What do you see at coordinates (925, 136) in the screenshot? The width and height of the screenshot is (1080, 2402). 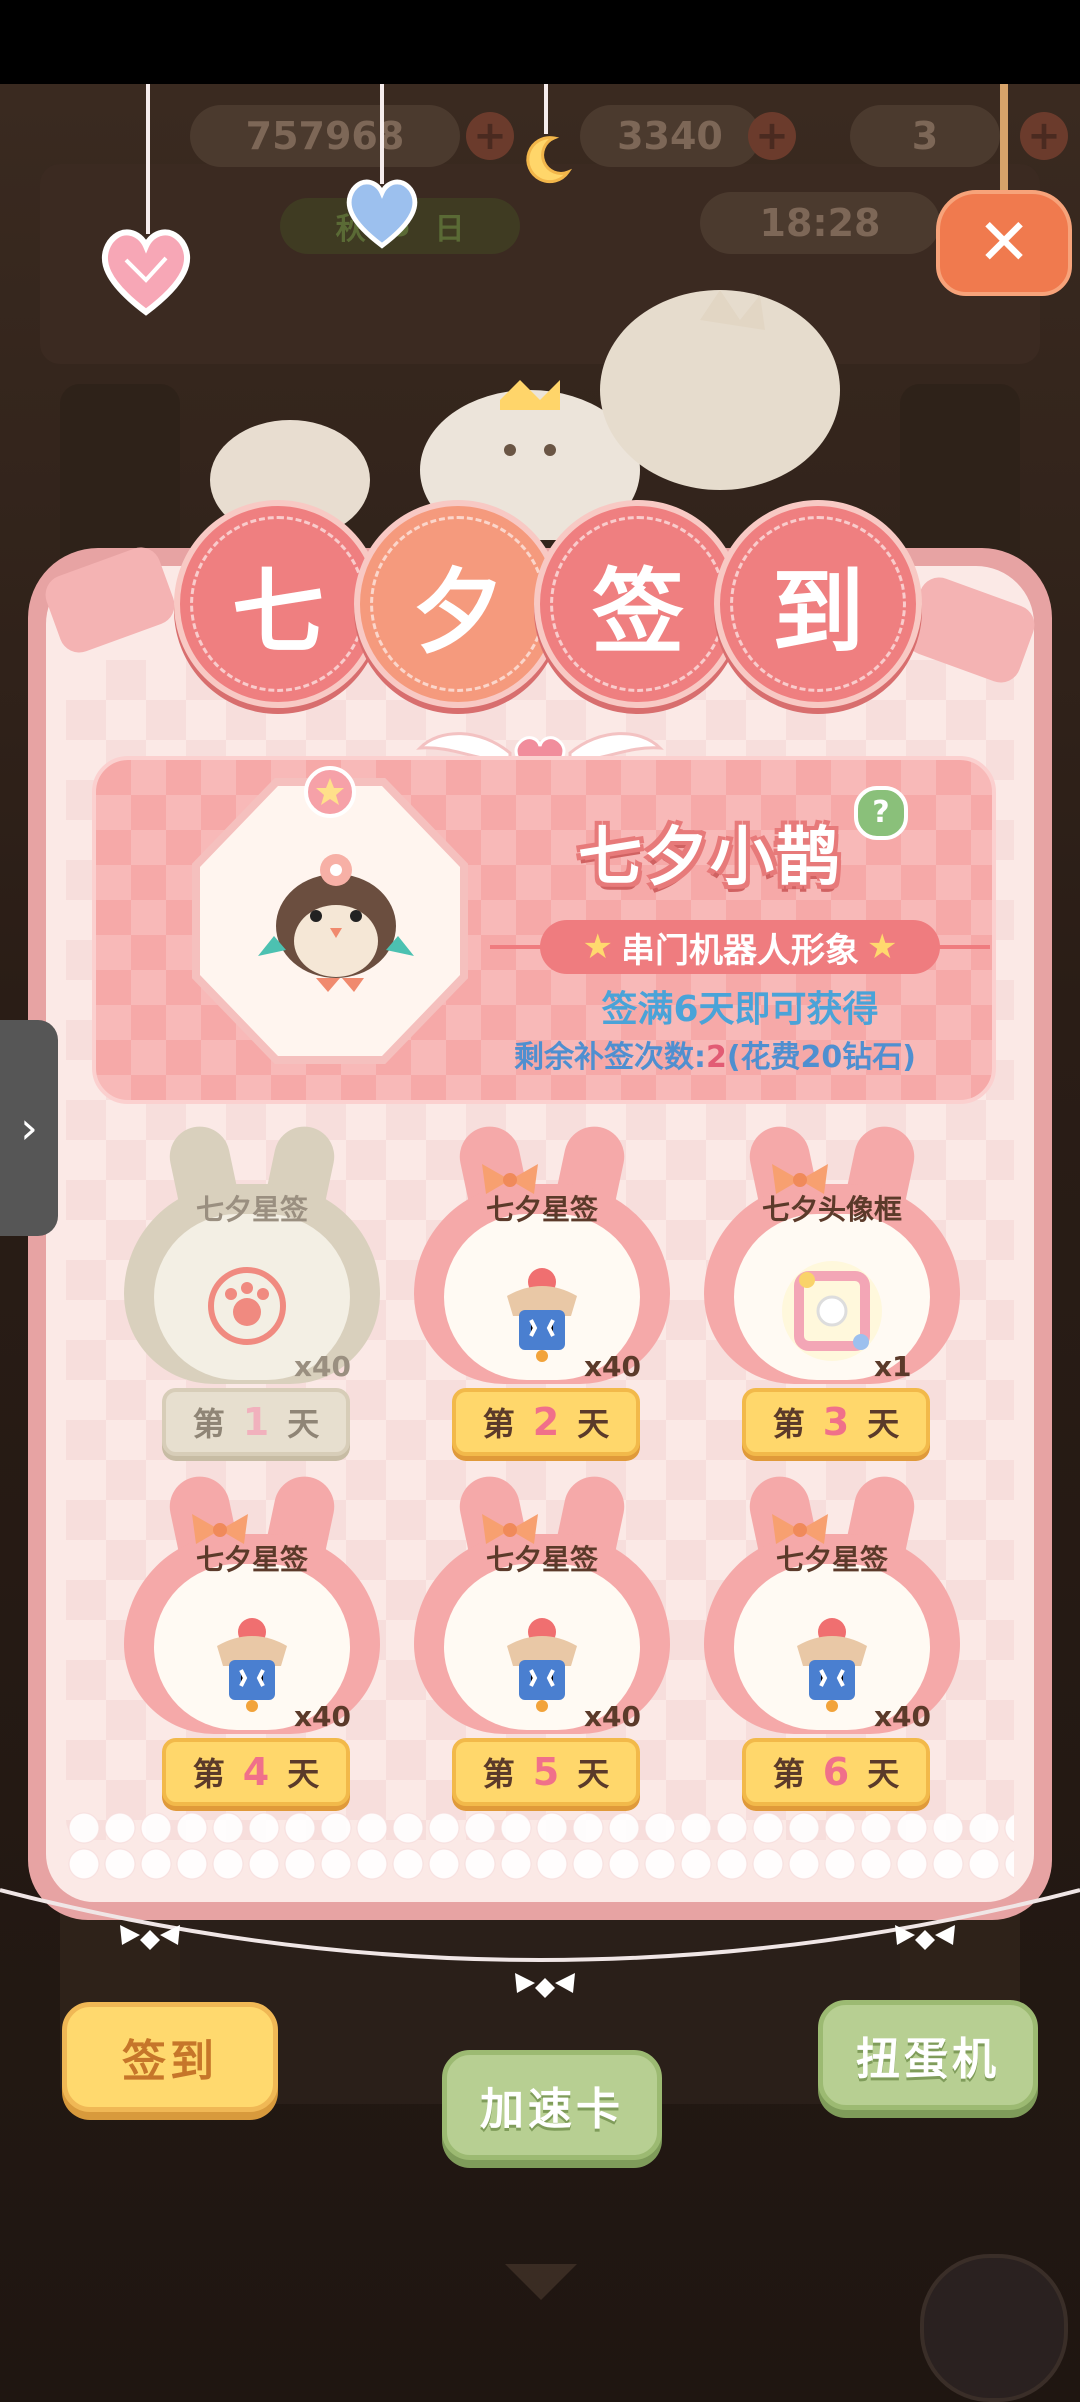 I see `resource-gem-count: 3` at bounding box center [925, 136].